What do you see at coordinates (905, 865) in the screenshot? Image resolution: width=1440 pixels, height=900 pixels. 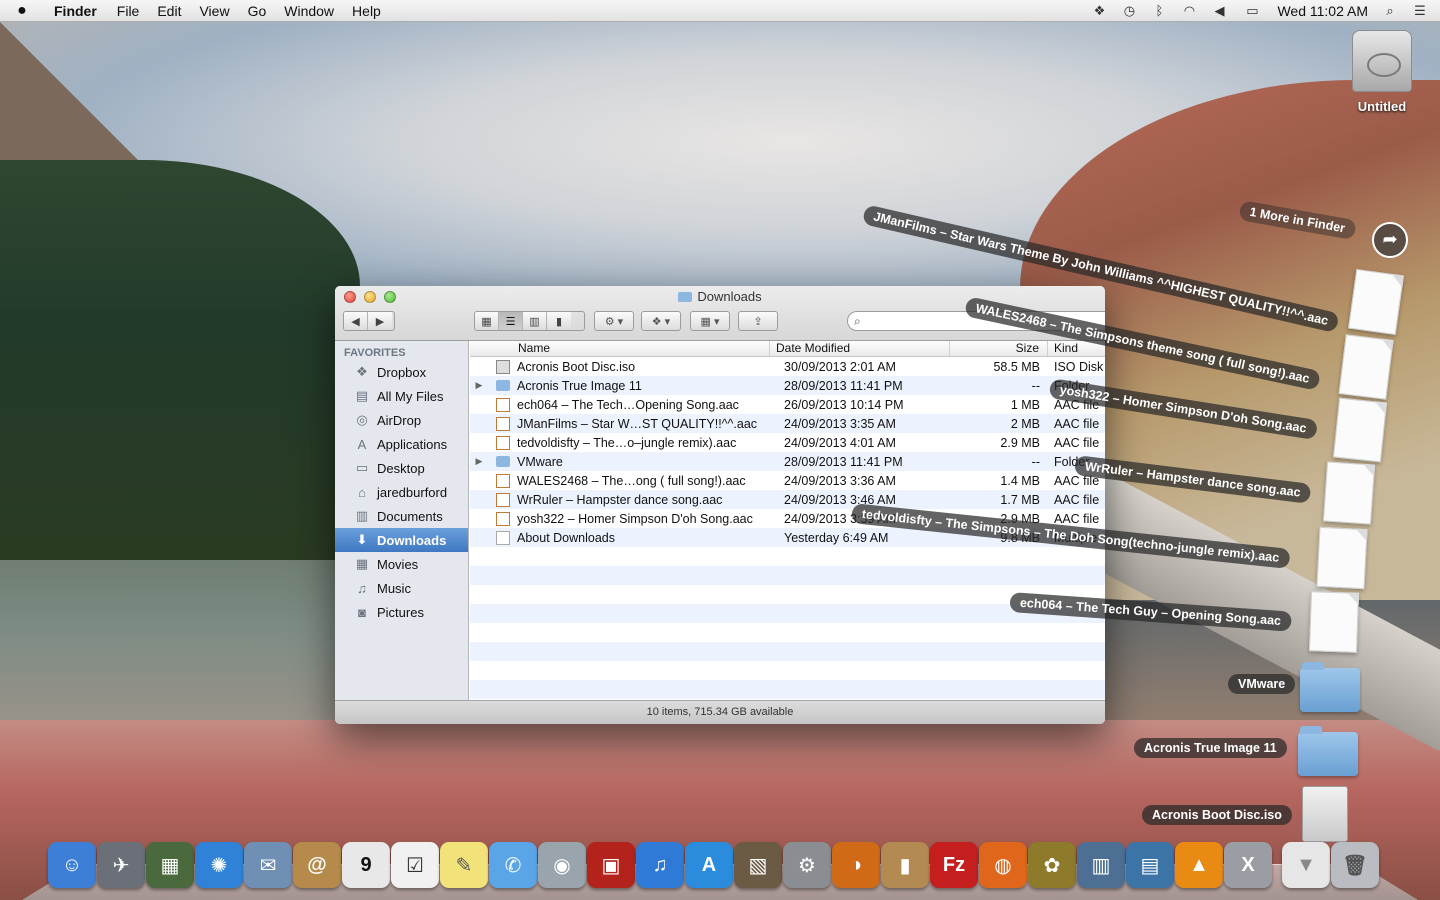 I see `dock-compressor-icon: ▮` at bounding box center [905, 865].